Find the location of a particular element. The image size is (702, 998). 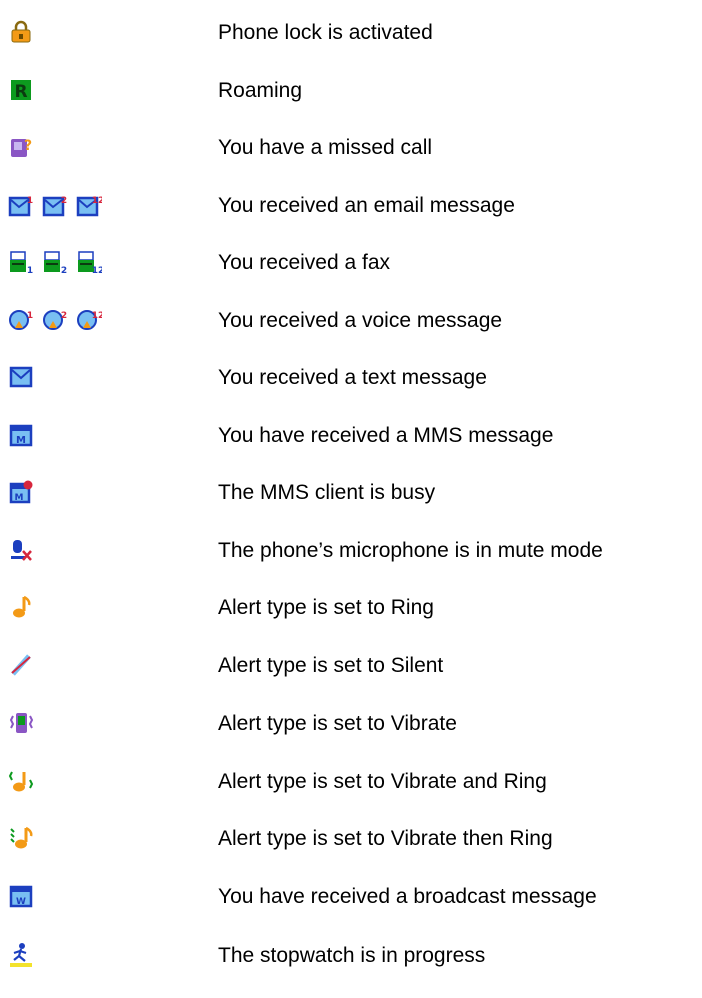

envelope-icon is located at coordinates (21, 377).